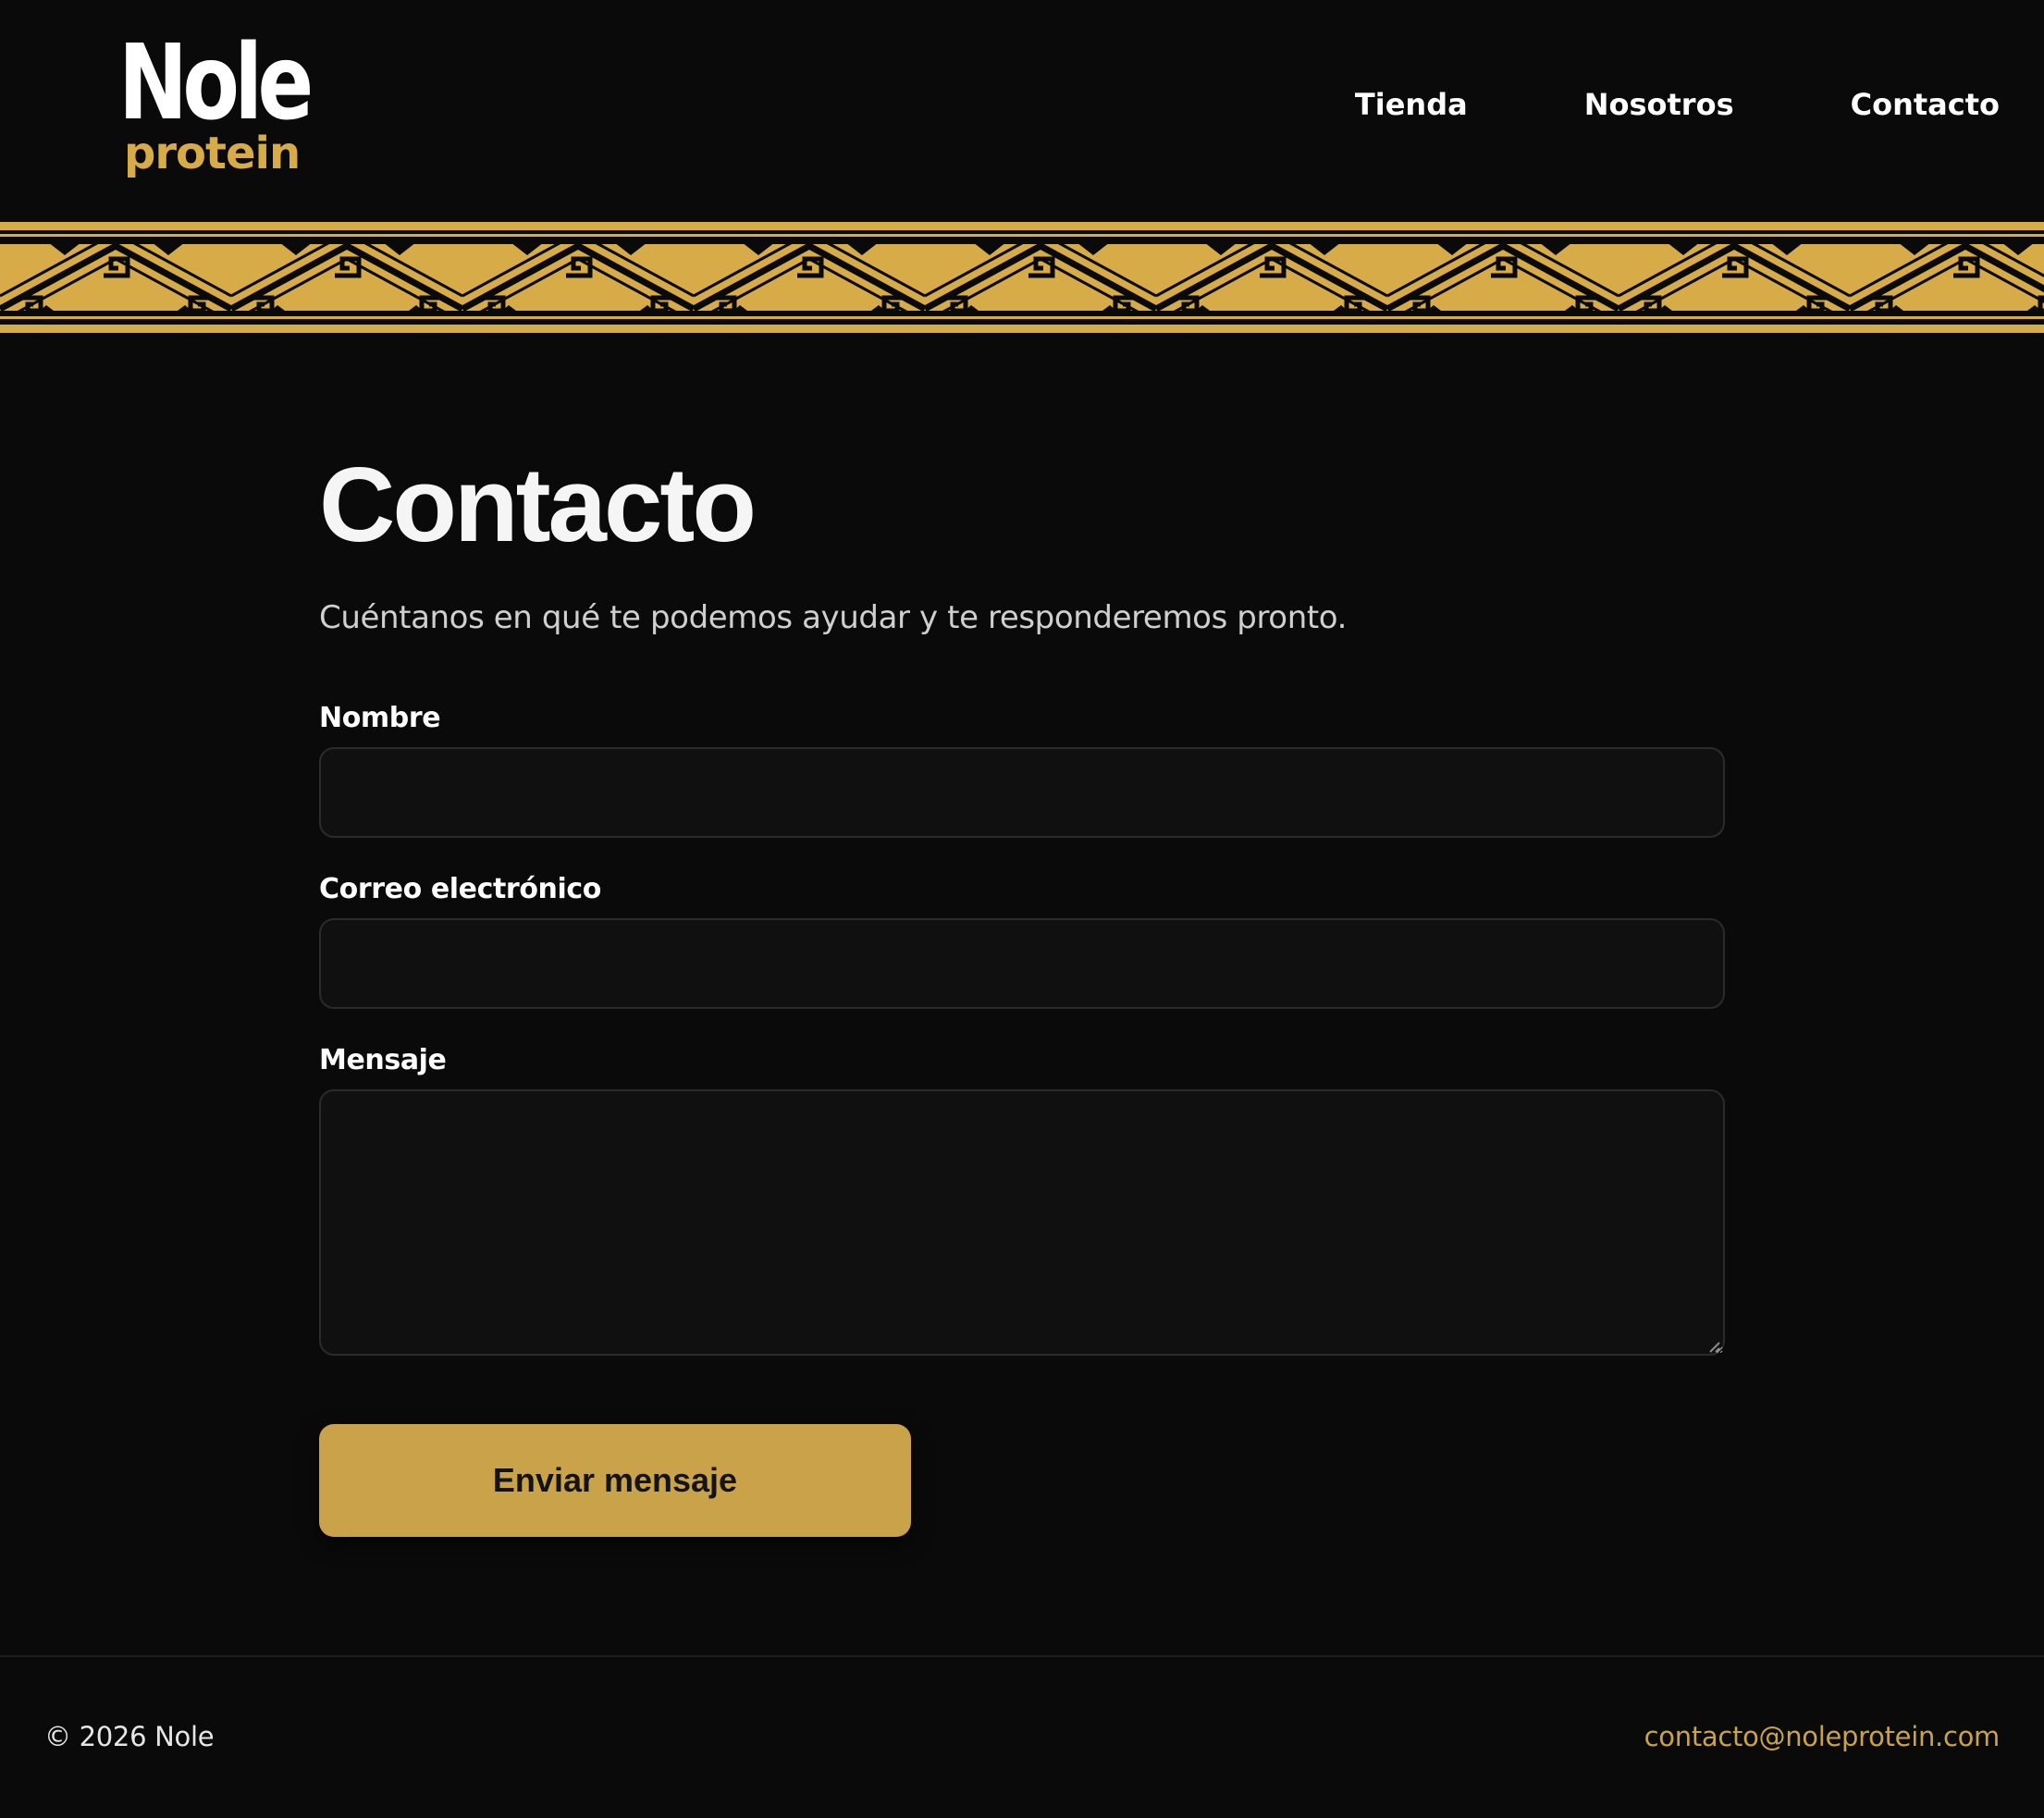 Image resolution: width=2044 pixels, height=1818 pixels. I want to click on name-input, so click(1022, 792).